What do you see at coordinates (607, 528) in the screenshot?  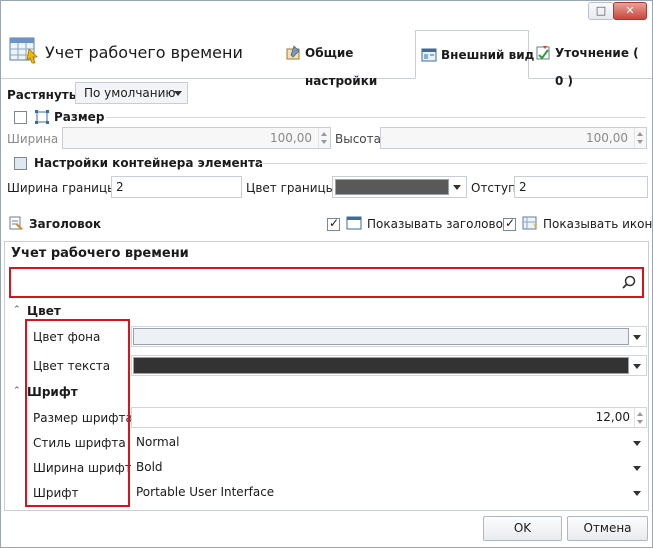 I see `cancel-button: Отмена` at bounding box center [607, 528].